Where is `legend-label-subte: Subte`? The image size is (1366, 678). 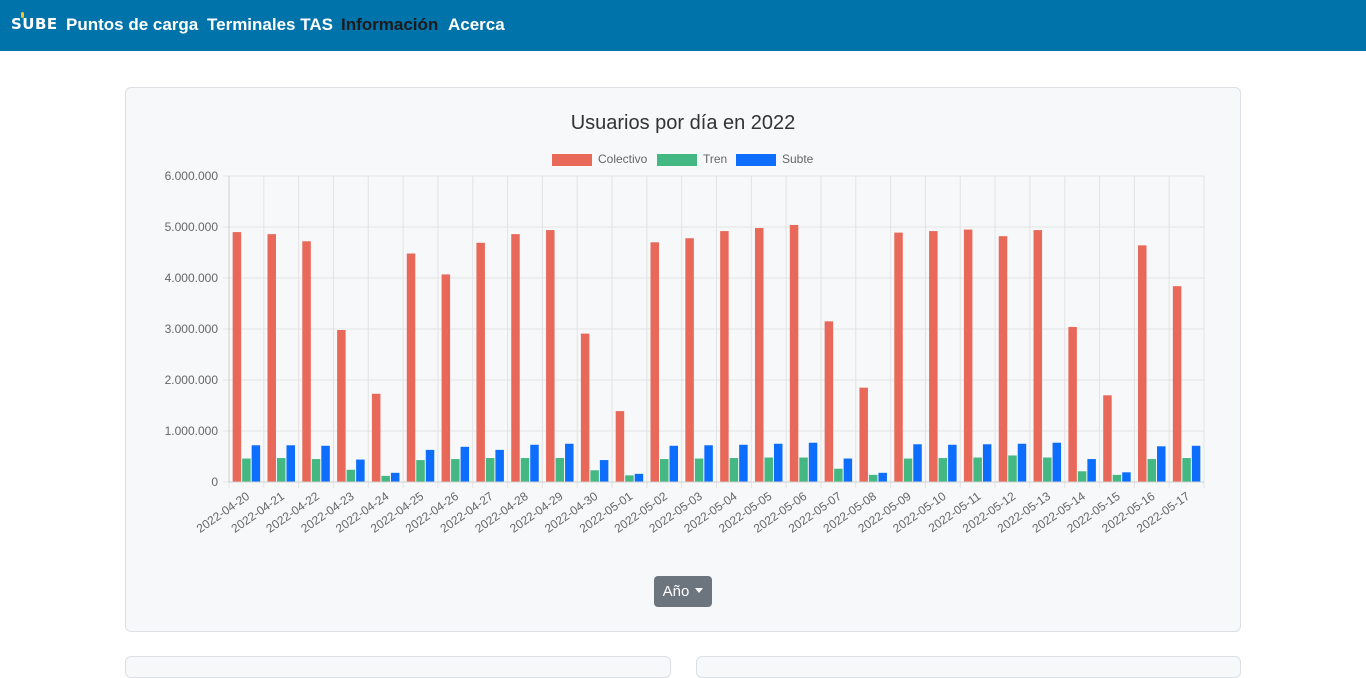 legend-label-subte: Subte is located at coordinates (798, 159).